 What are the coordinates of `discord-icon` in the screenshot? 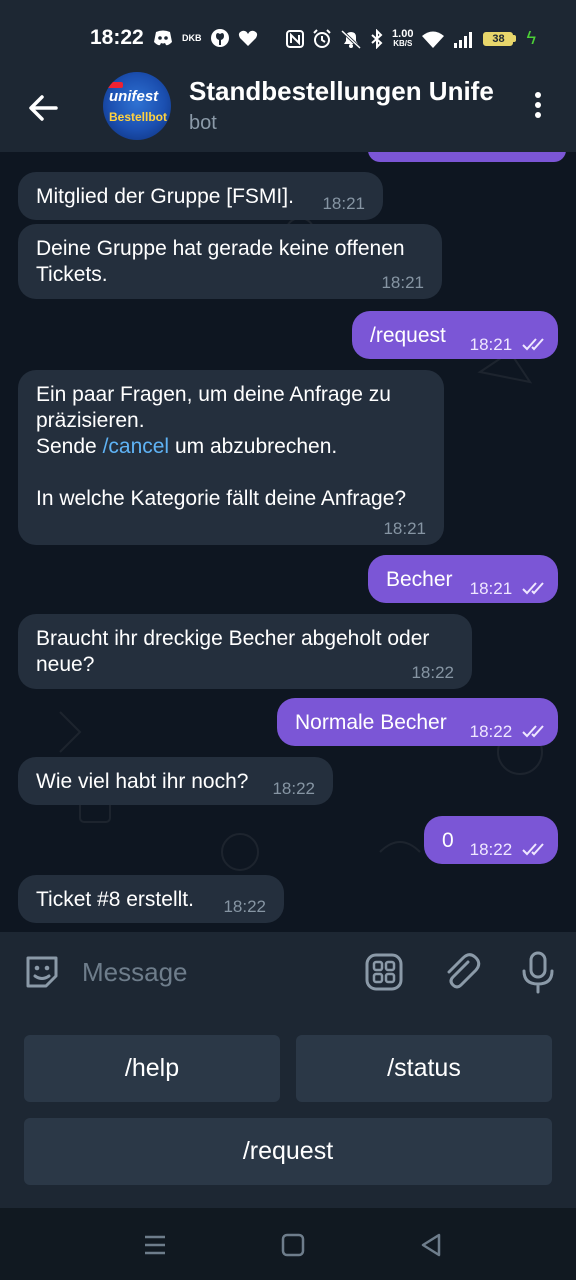 It's located at (163, 38).